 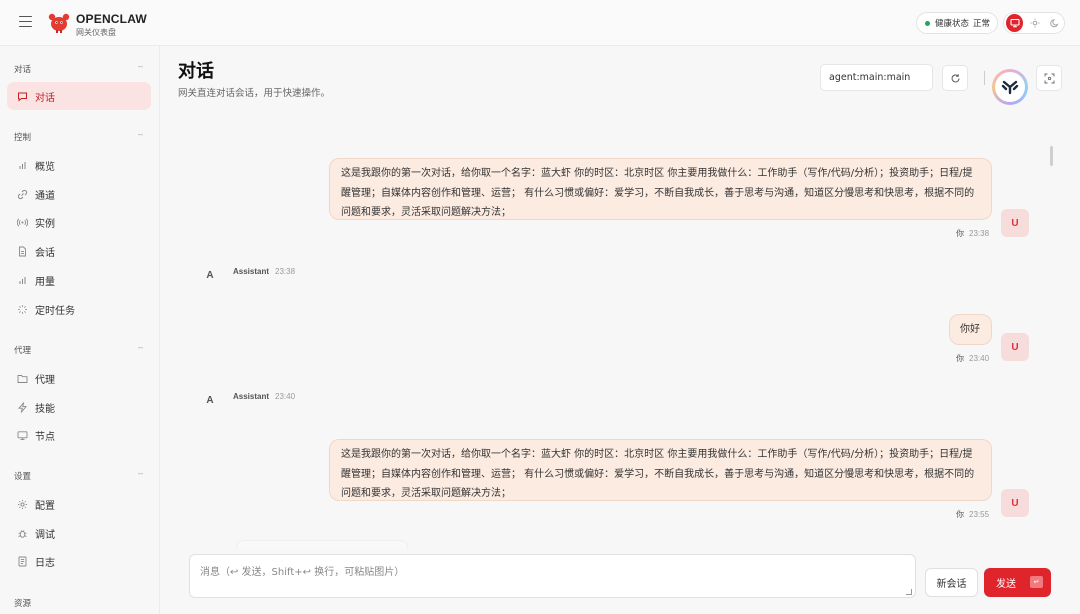 I want to click on sidebar-item-instances: 实例, so click(x=79, y=222).